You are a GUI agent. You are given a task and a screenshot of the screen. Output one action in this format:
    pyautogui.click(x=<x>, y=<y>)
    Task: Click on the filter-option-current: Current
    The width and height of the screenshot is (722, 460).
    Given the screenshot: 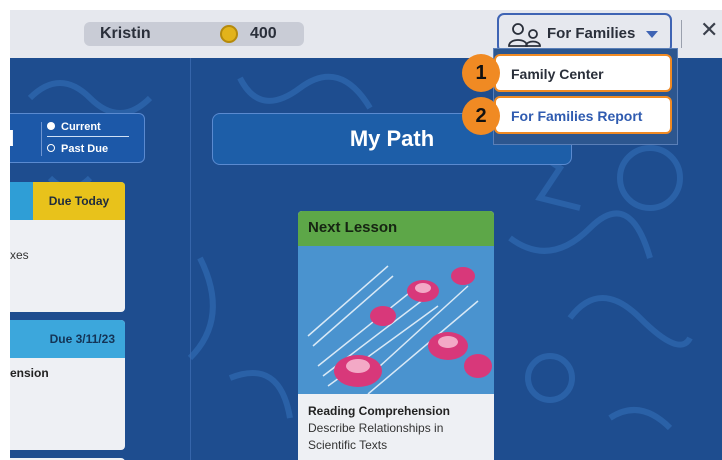 What is the action you would take?
    pyautogui.click(x=74, y=127)
    